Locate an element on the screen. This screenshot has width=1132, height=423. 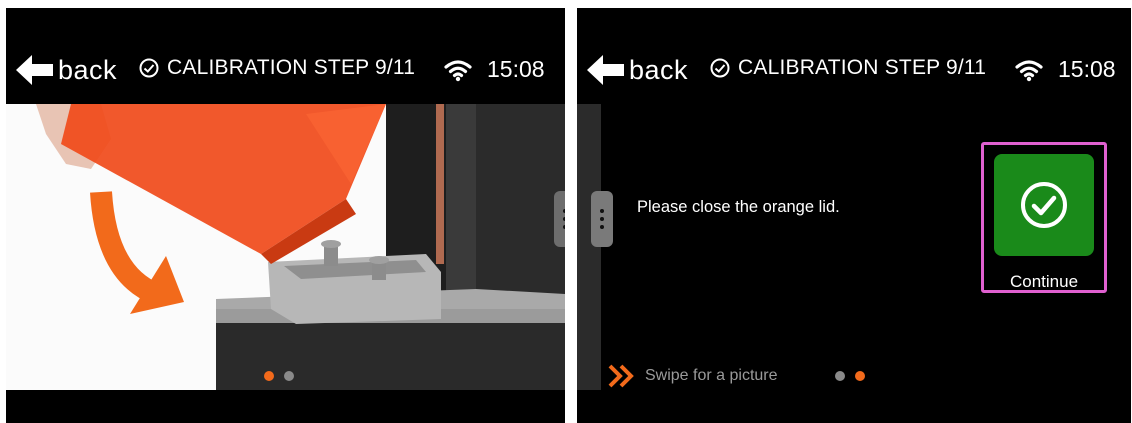
instruction-text: Please close the orange lid. is located at coordinates (738, 207).